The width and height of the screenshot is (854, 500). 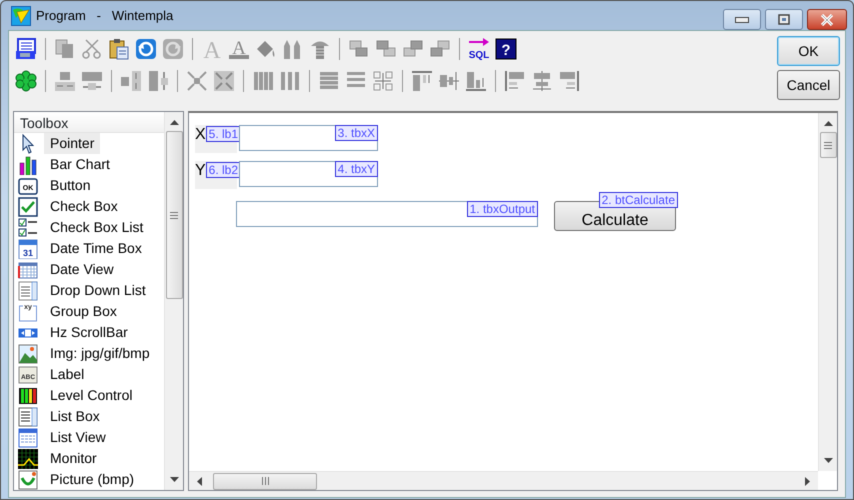 What do you see at coordinates (75, 416) in the screenshot?
I see `toolbox-item: List Box` at bounding box center [75, 416].